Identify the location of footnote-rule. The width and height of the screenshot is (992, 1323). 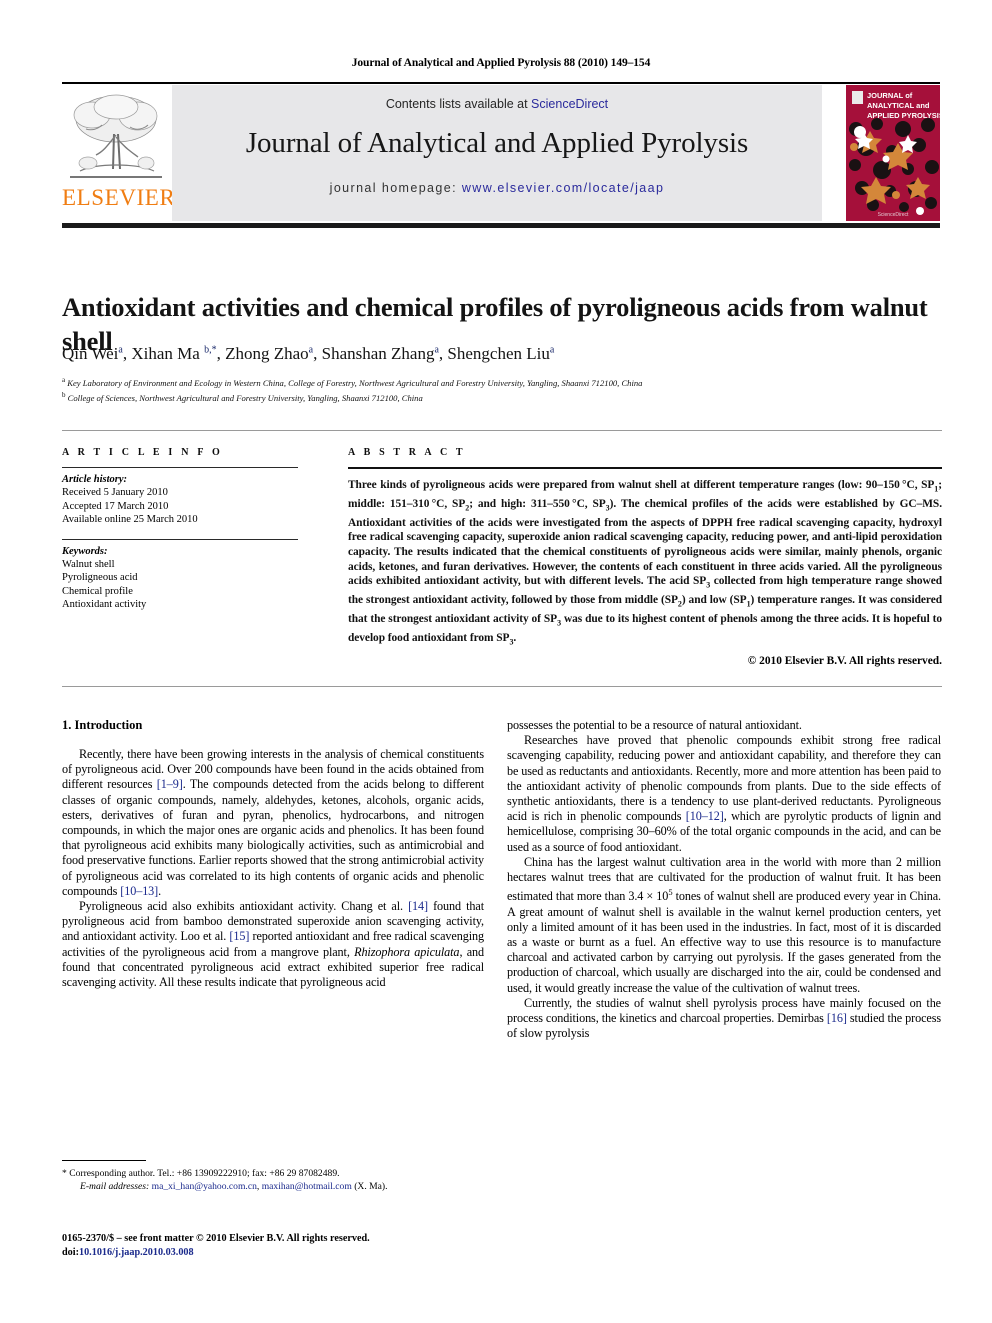
(104, 1160).